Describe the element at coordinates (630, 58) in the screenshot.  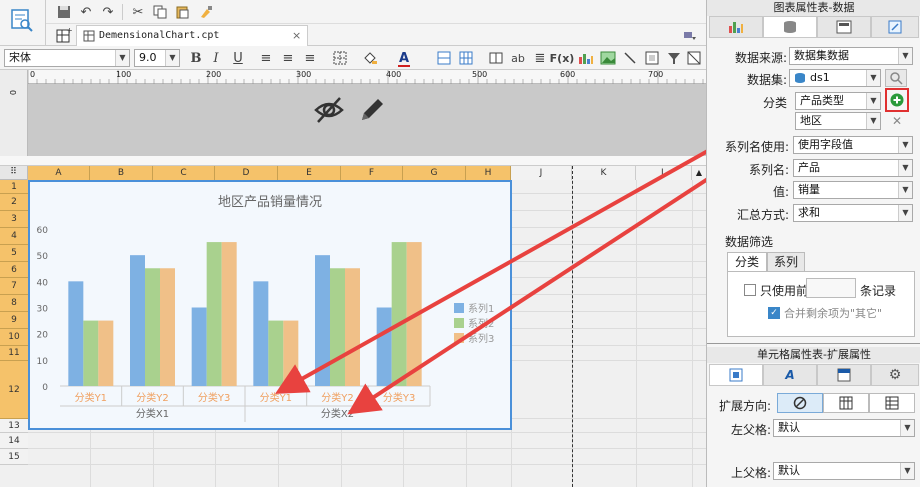
I see `slash-icon` at that location.